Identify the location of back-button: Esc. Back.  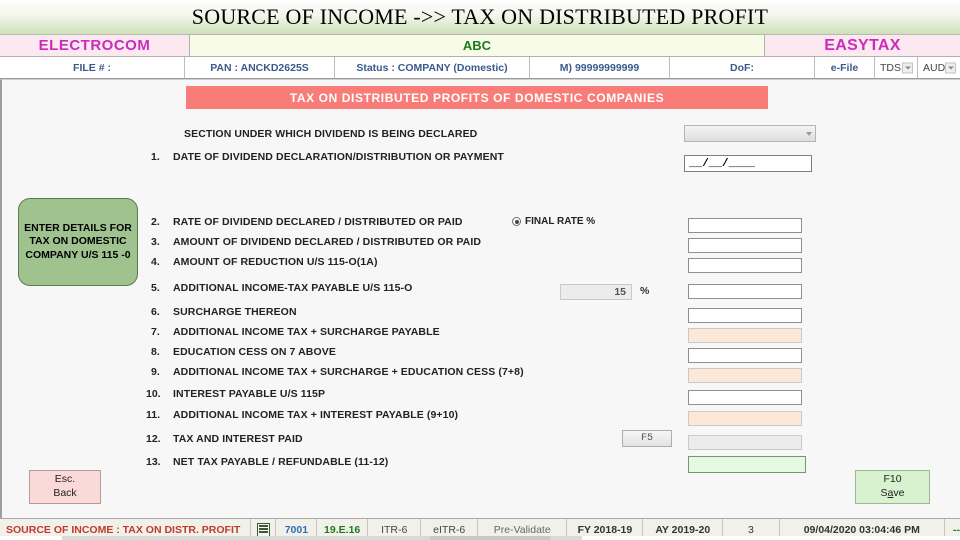
(65, 487).